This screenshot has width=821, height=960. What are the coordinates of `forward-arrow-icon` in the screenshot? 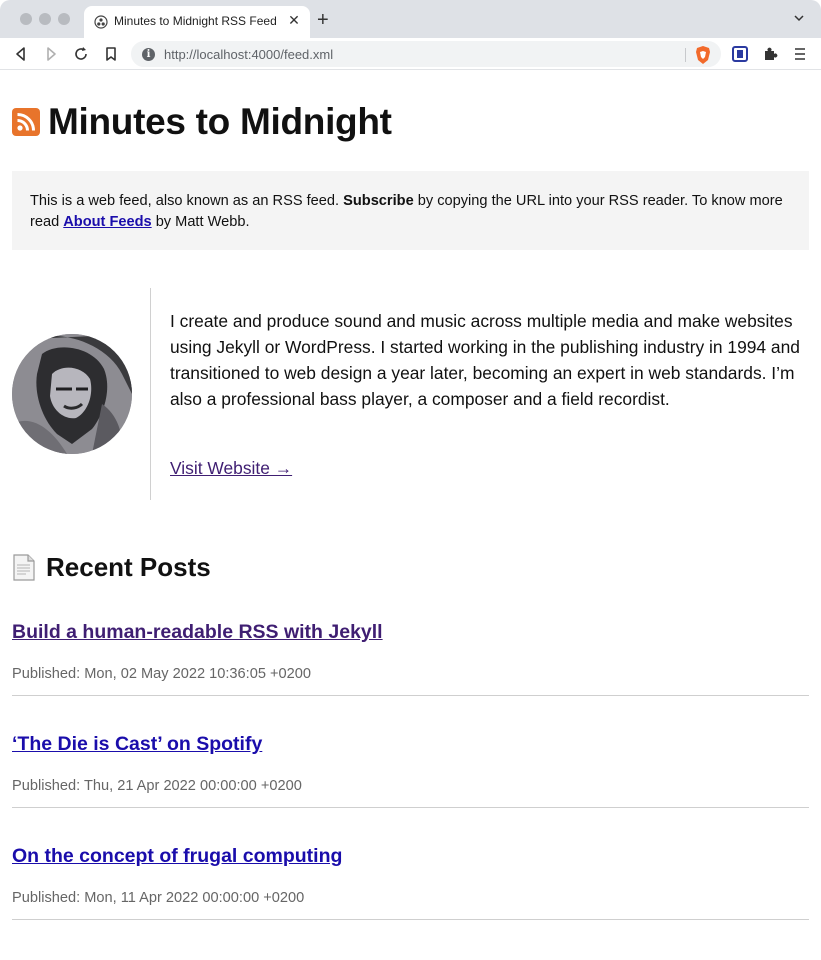 It's located at (51, 54).